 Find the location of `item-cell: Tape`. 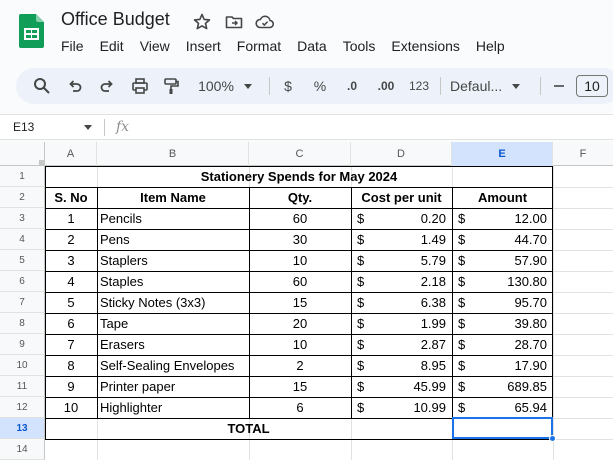

item-cell: Tape is located at coordinates (173, 323).